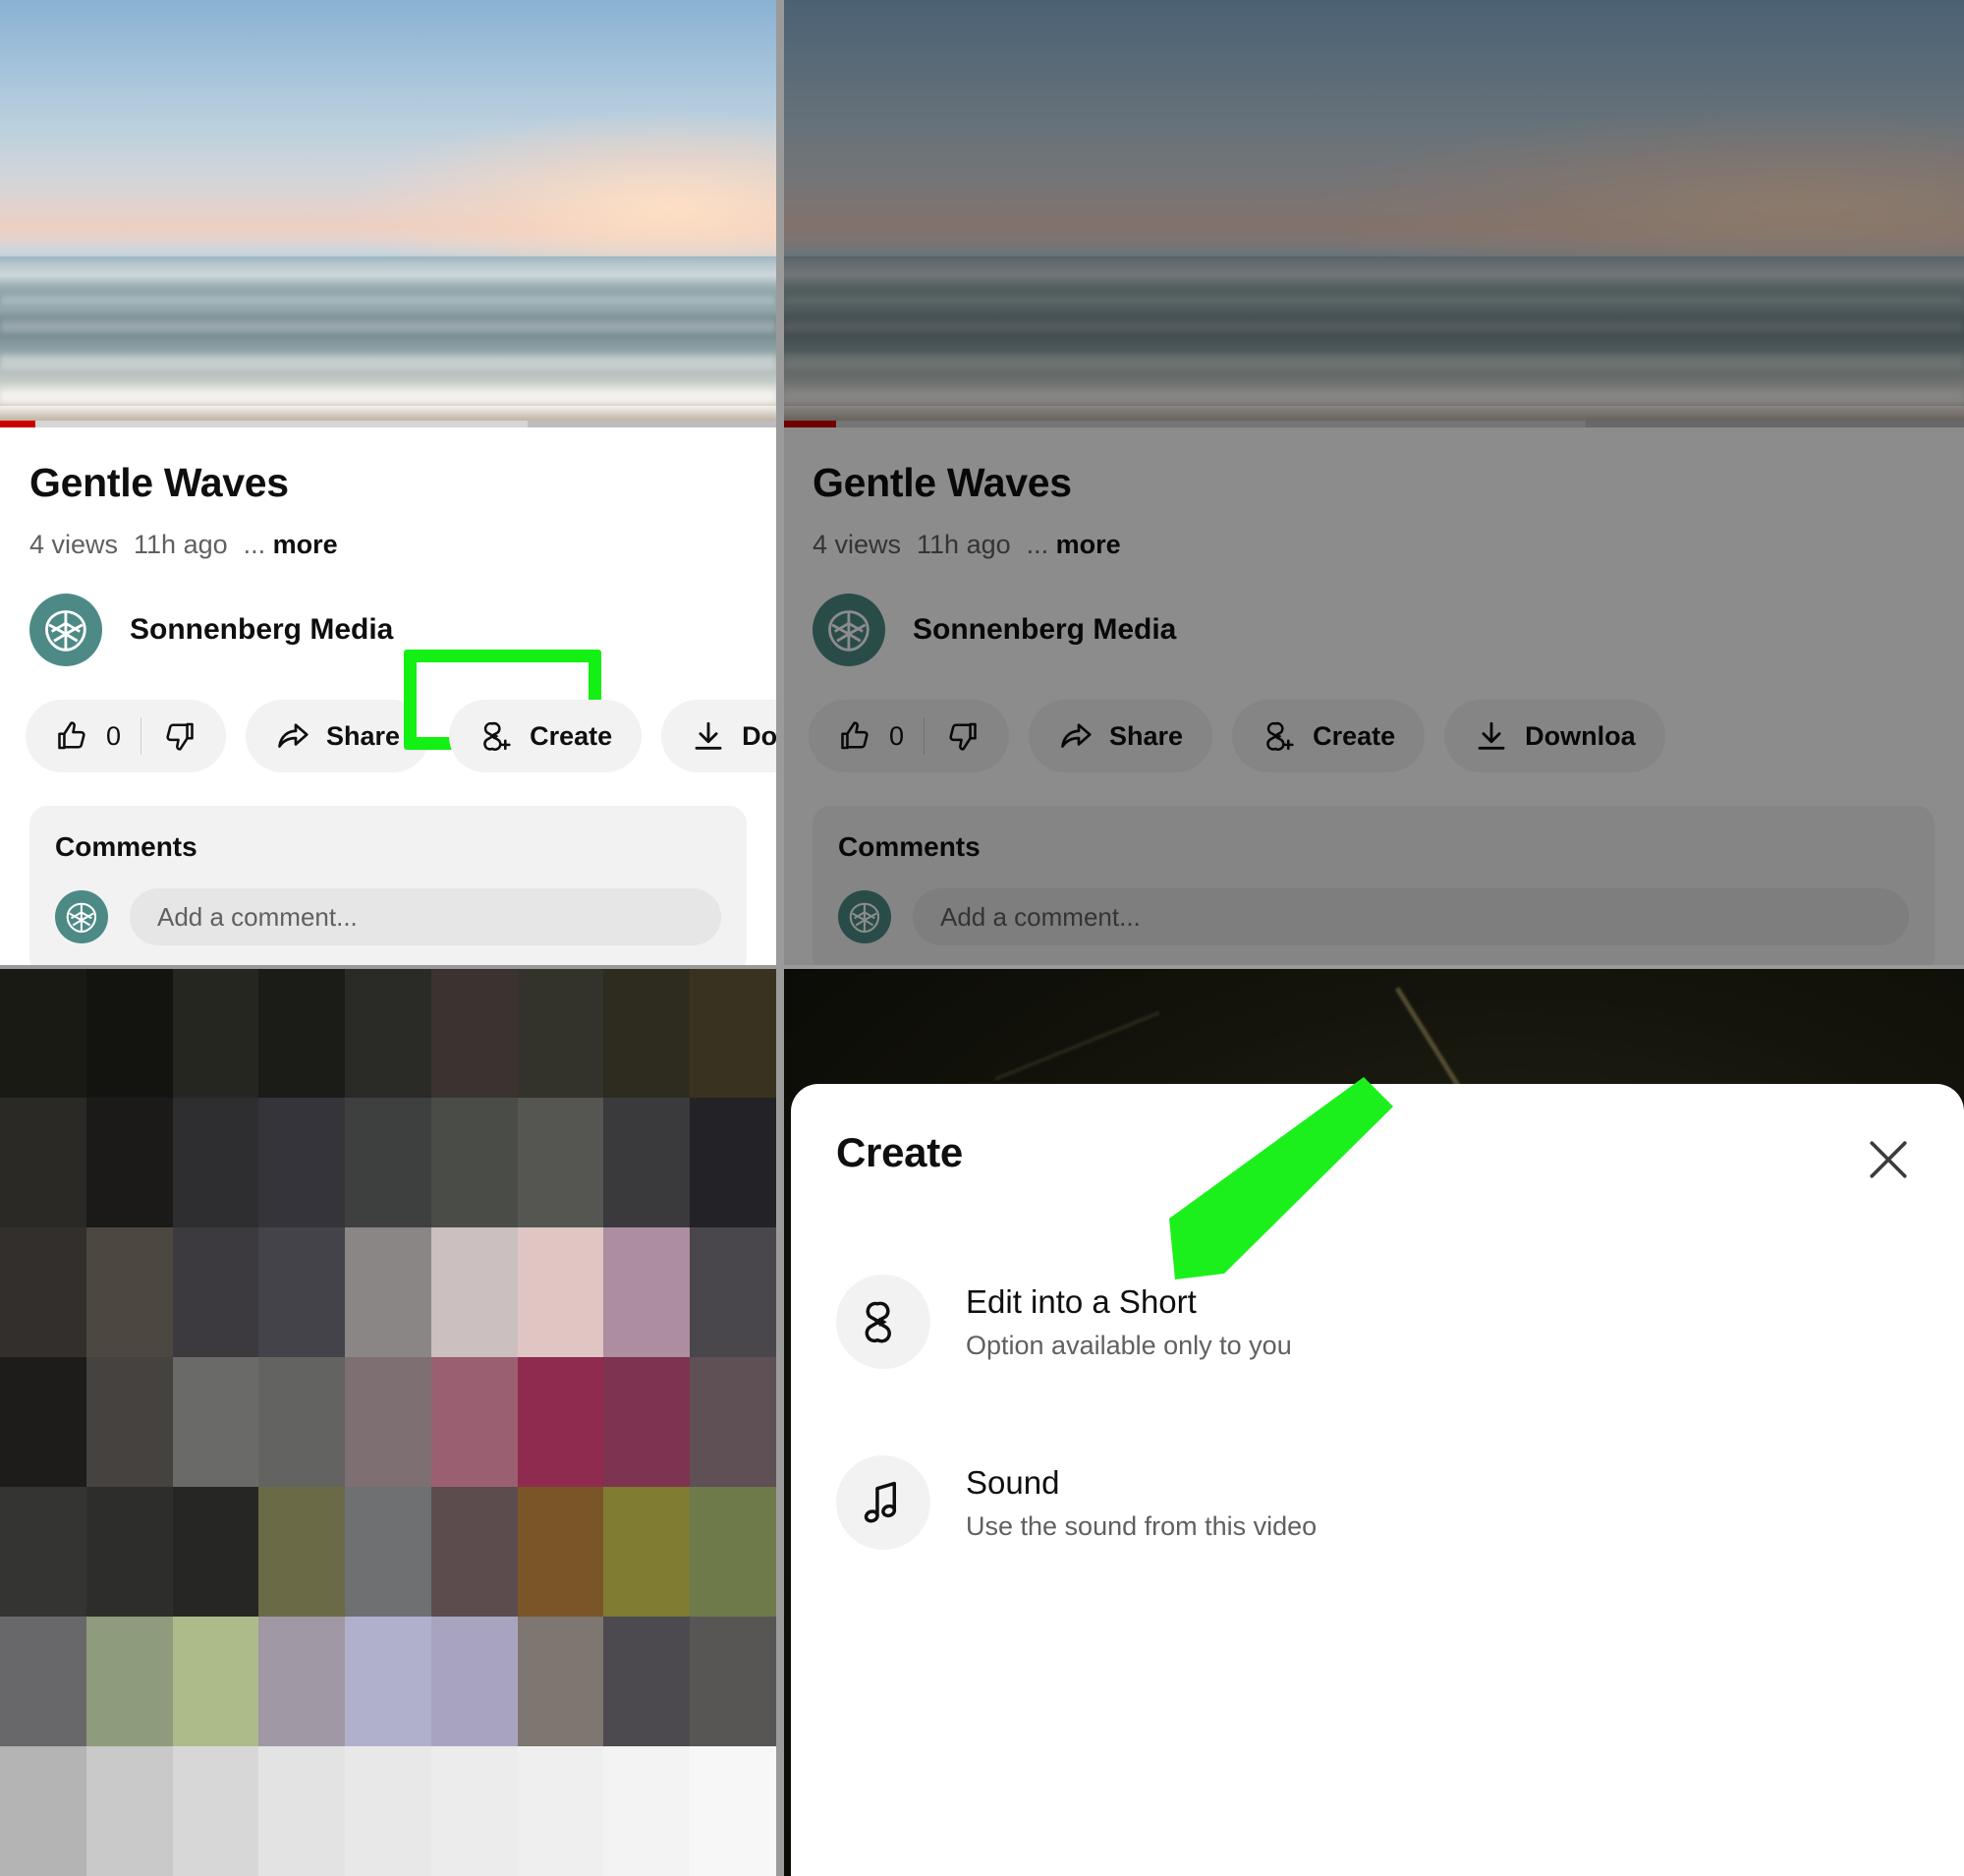 The height and width of the screenshot is (1876, 1964). I want to click on create-label: Create, so click(1355, 735).